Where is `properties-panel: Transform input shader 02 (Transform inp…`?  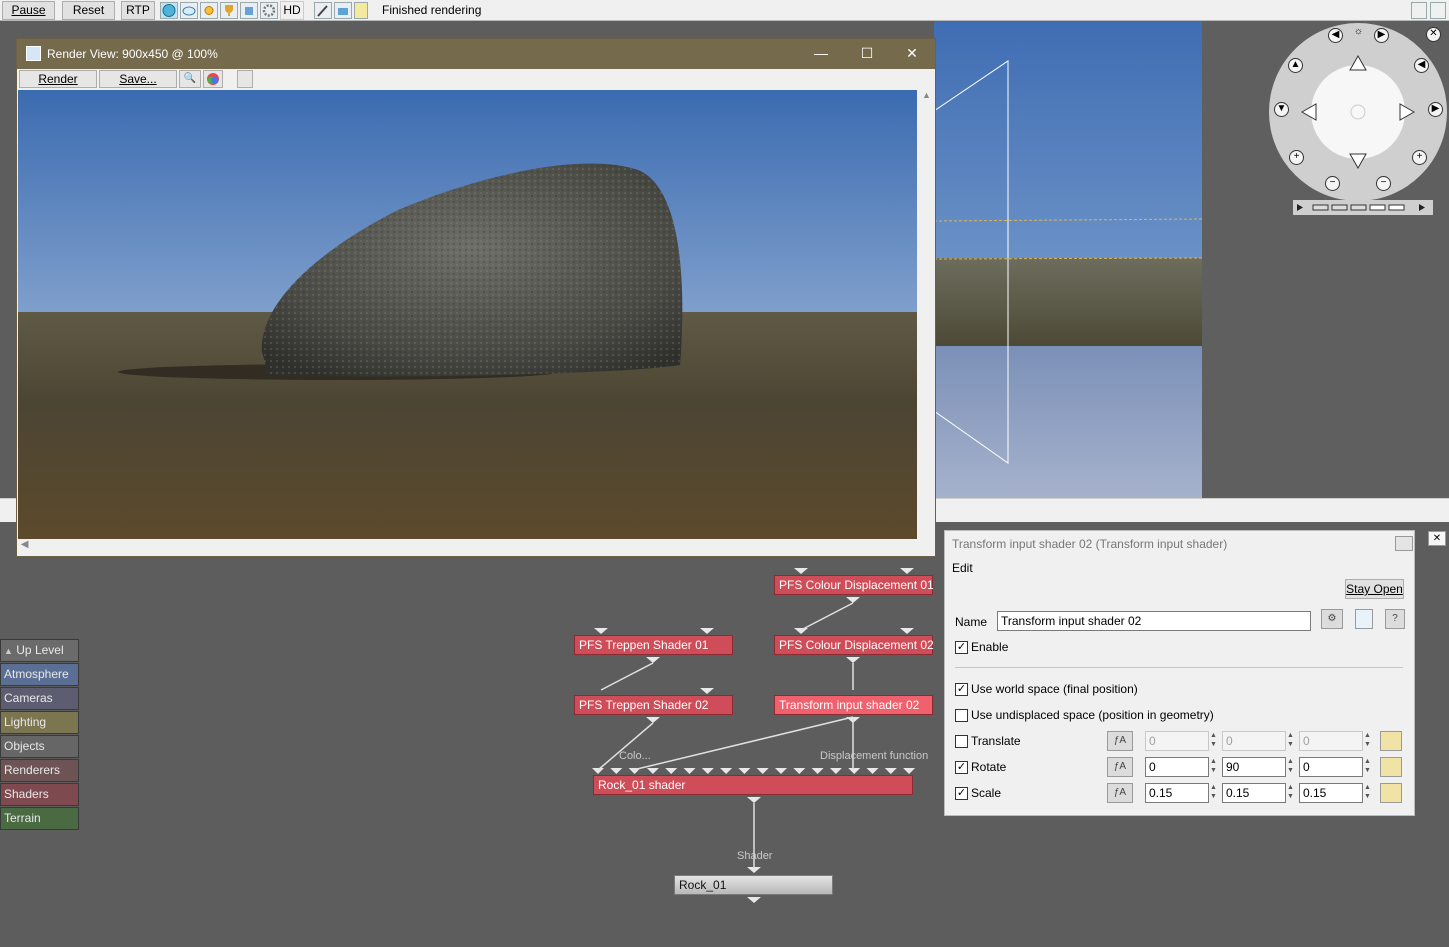 properties-panel: Transform input shader 02 (Transform inp… is located at coordinates (1179, 673).